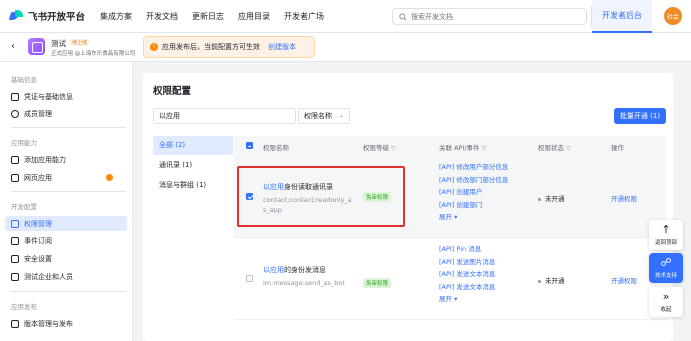 The height and width of the screenshot is (341, 691). I want to click on logo-text: 飞书开放平台, so click(57, 17).